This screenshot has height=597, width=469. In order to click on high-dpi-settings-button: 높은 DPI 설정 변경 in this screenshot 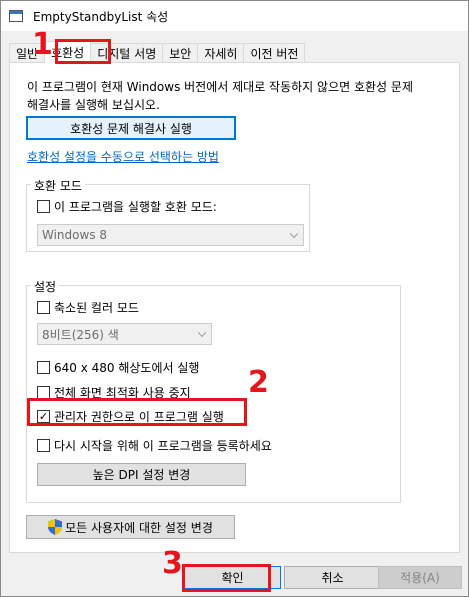, I will do `click(141, 474)`.